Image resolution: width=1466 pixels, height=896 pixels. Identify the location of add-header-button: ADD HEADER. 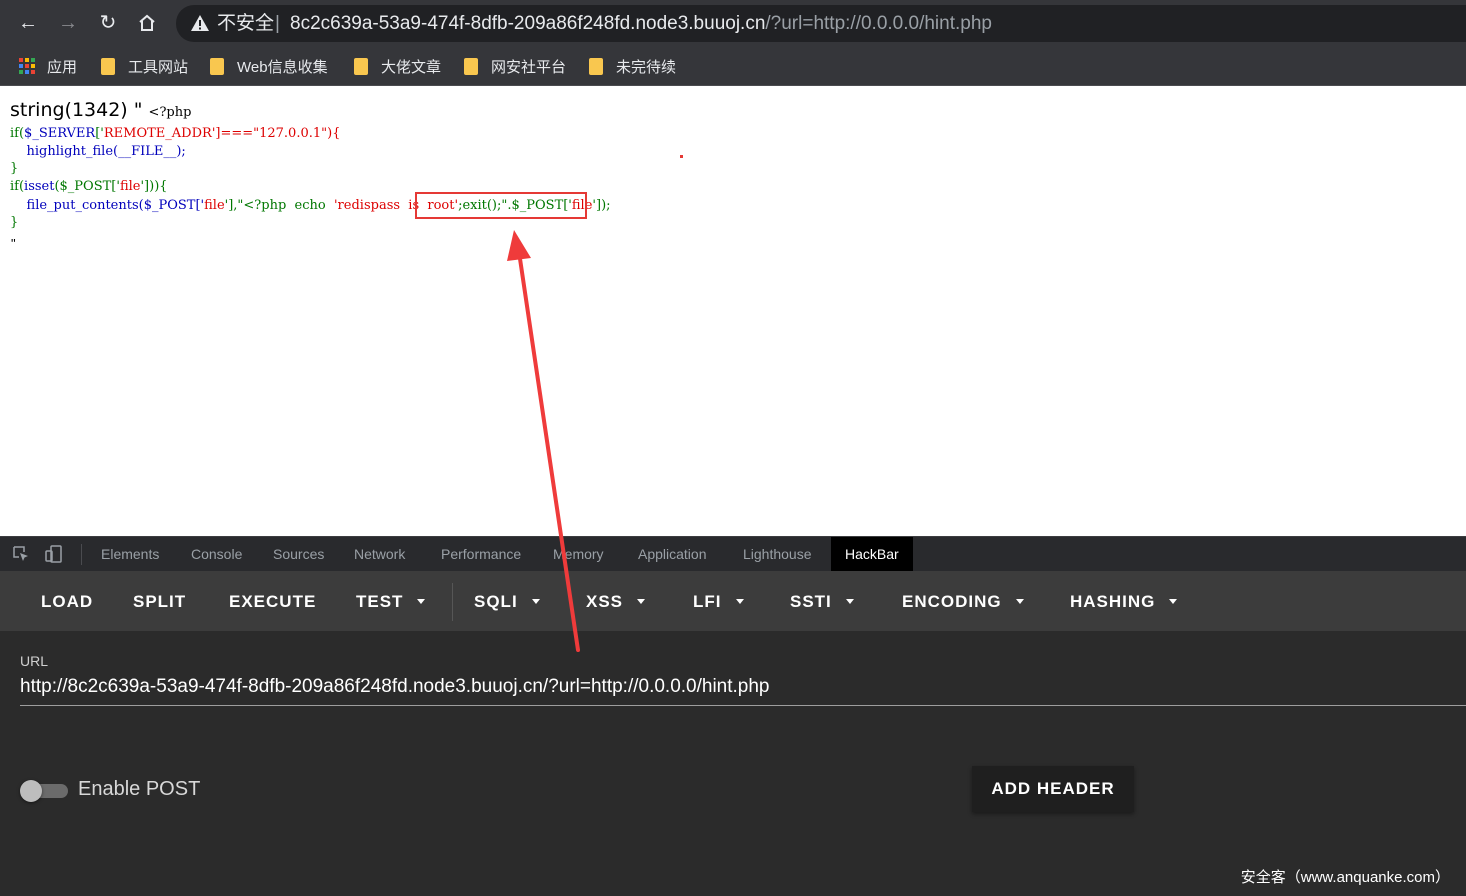
(1053, 789).